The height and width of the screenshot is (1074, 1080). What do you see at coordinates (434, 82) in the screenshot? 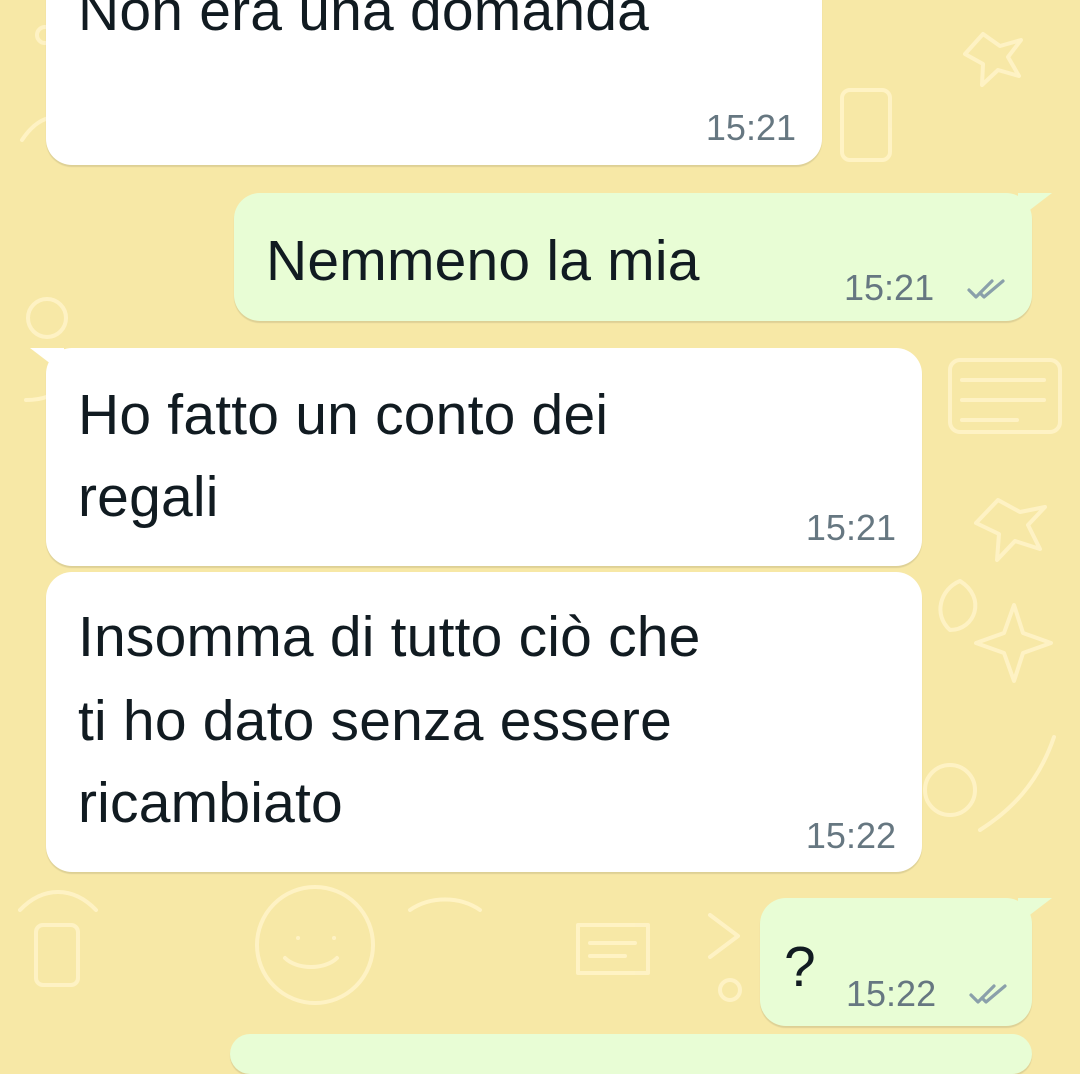
I see `incoming-message: Non era una domanda 15:21` at bounding box center [434, 82].